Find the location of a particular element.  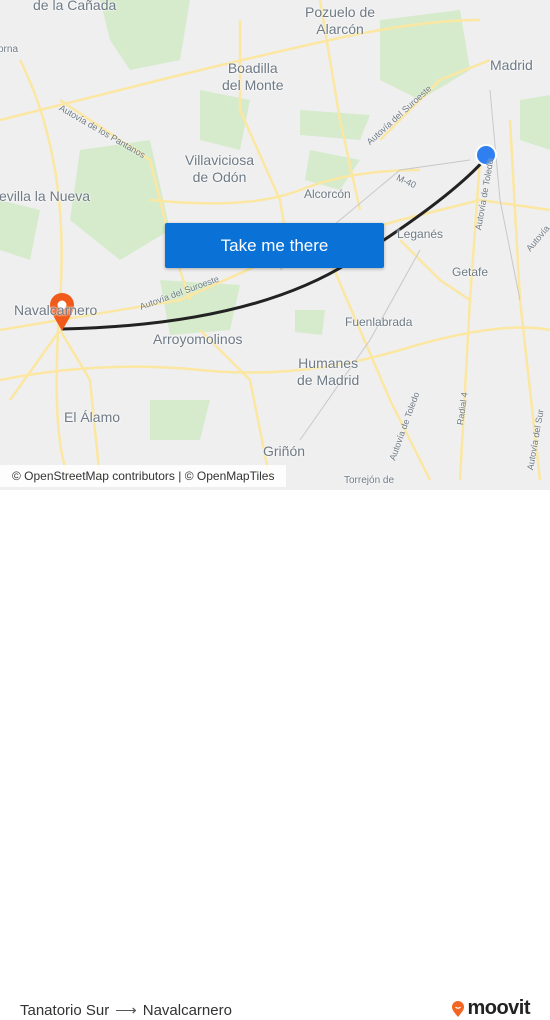

place-label: El Álamo is located at coordinates (92, 417).